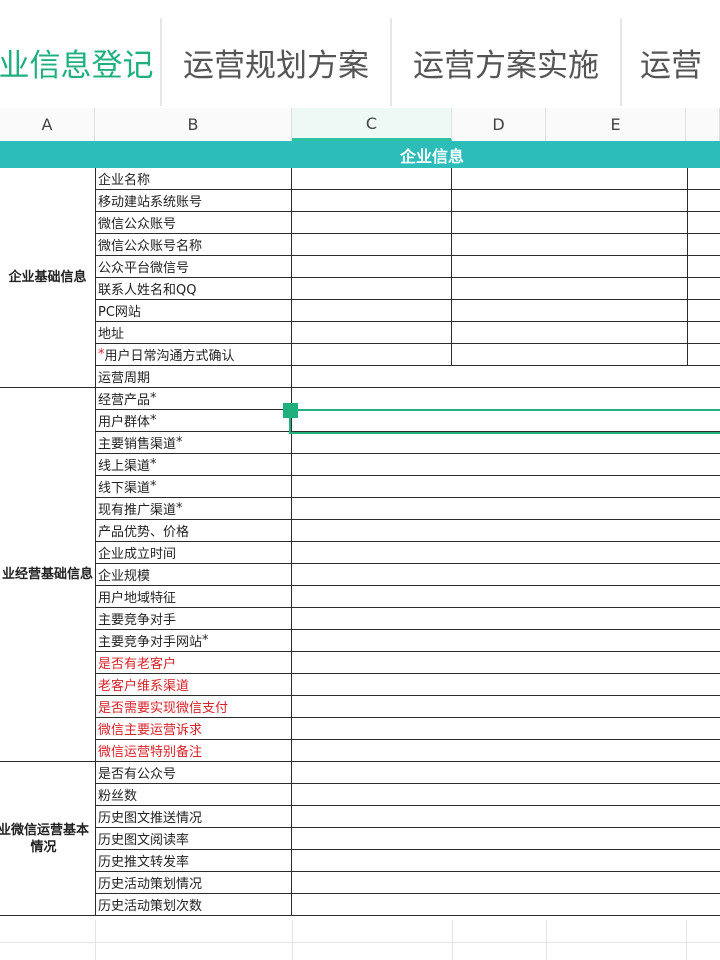  What do you see at coordinates (194, 663) in the screenshot?
I see `field-label-cell: 是否有老客户` at bounding box center [194, 663].